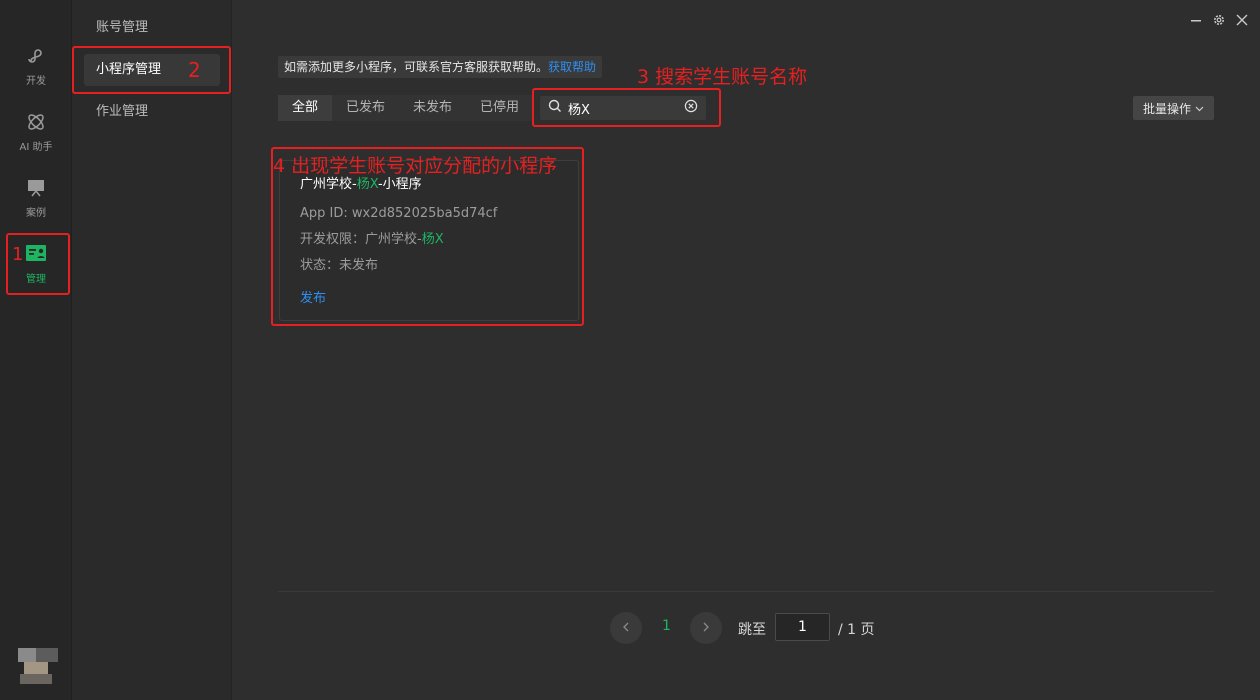 The width and height of the screenshot is (1260, 700). Describe the element at coordinates (152, 350) in the screenshot. I see `secondary-nav: 账号管理 小程序管理 作业管理` at that location.